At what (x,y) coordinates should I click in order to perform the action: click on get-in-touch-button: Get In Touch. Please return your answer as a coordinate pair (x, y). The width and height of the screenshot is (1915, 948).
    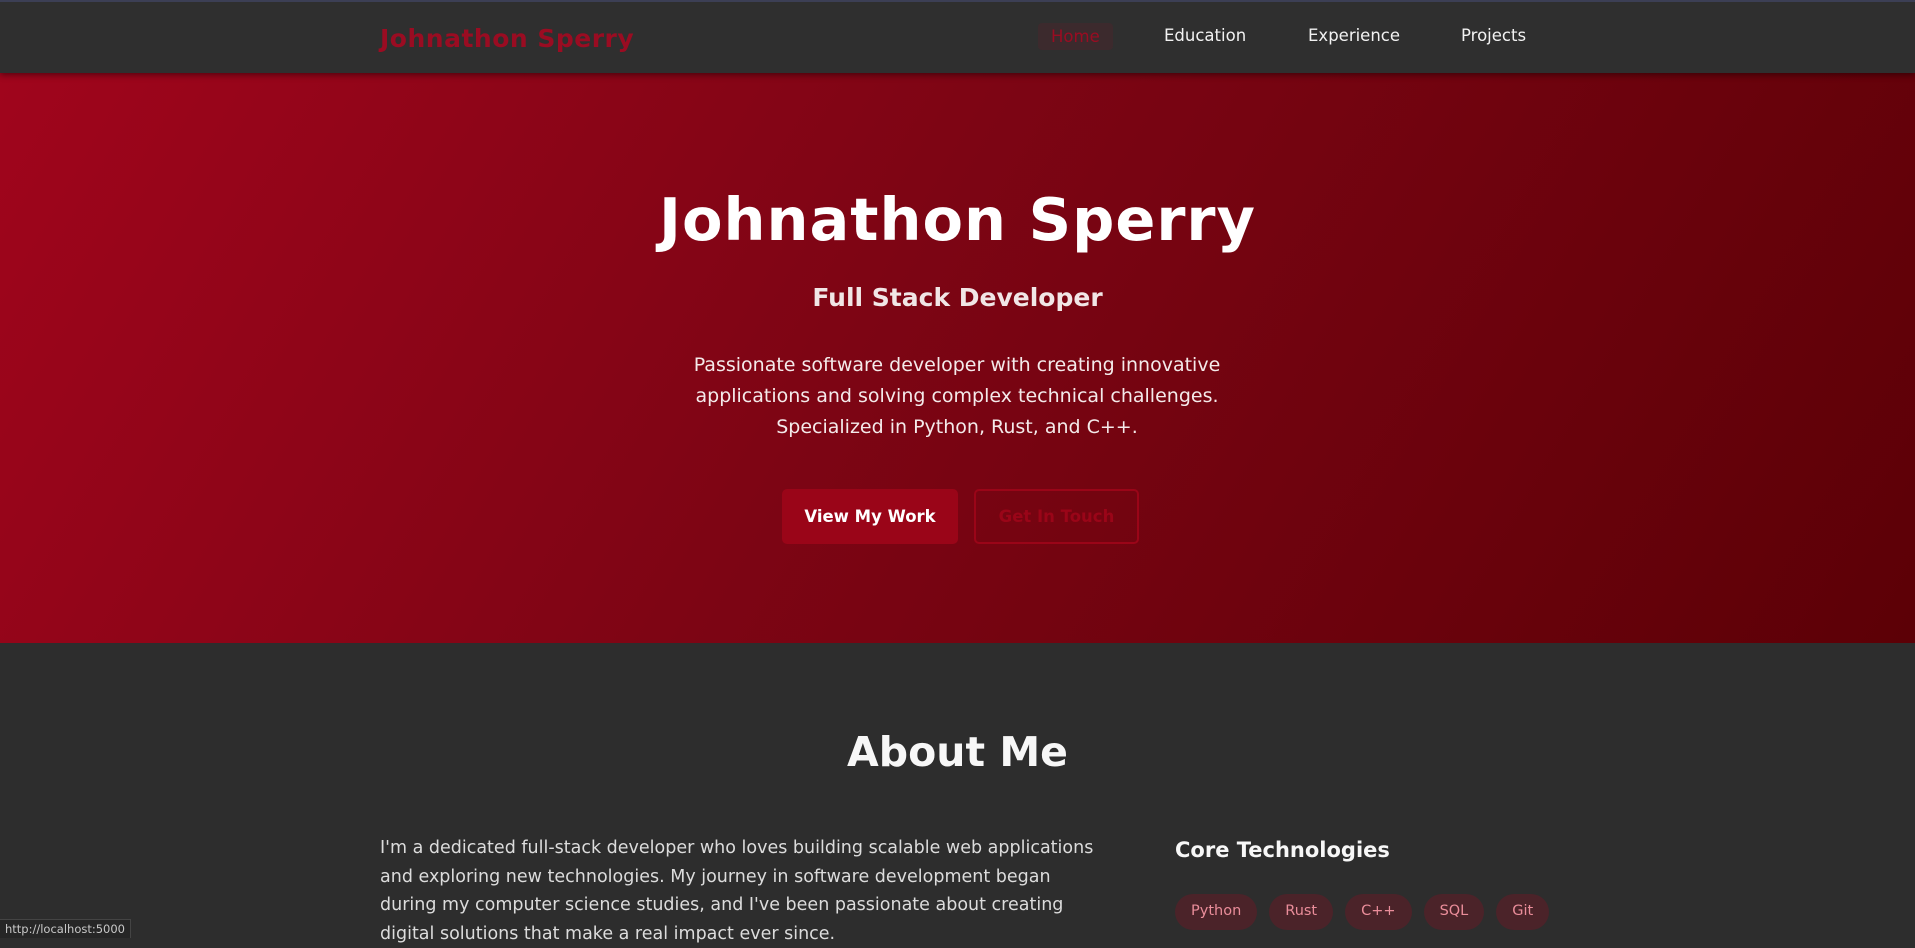
    Looking at the image, I should click on (1056, 516).